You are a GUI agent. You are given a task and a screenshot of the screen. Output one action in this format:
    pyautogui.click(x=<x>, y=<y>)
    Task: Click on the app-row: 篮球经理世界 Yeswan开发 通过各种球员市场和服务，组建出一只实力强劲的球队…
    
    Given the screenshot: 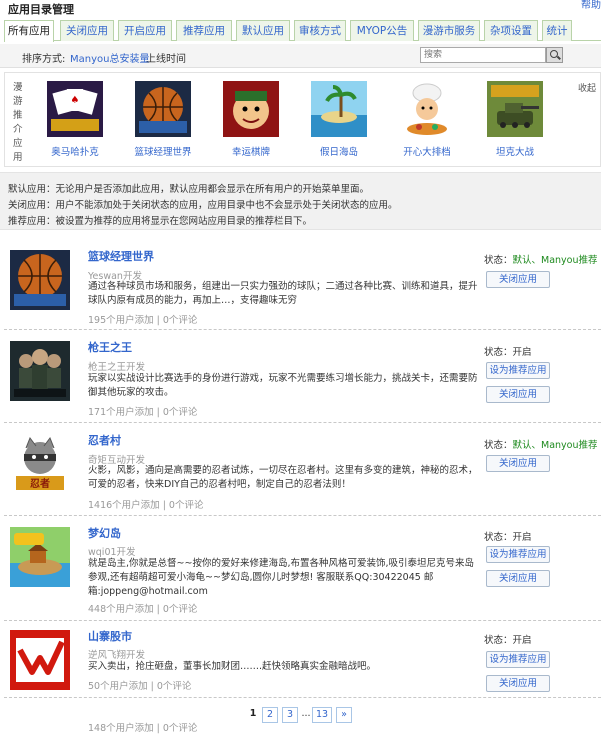 What is the action you would take?
    pyautogui.click(x=302, y=285)
    